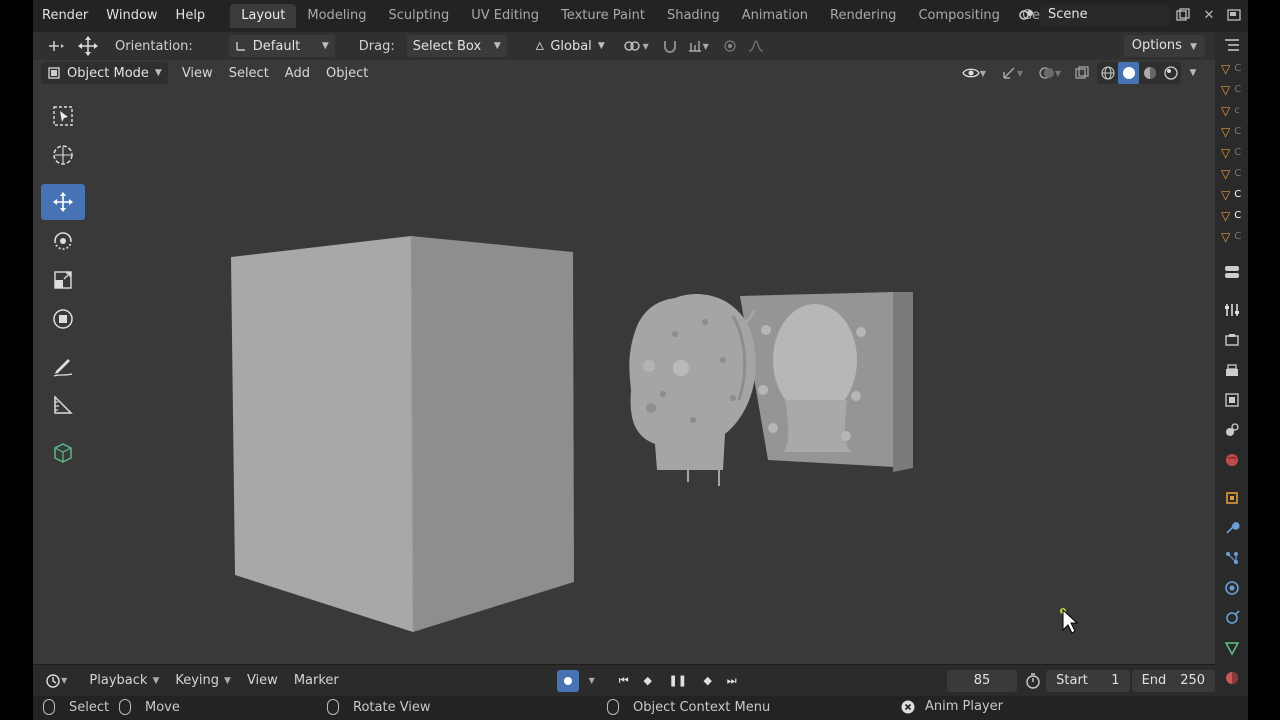  Describe the element at coordinates (1231, 110) in the screenshot. I see `outliner-row: ▽ c` at that location.